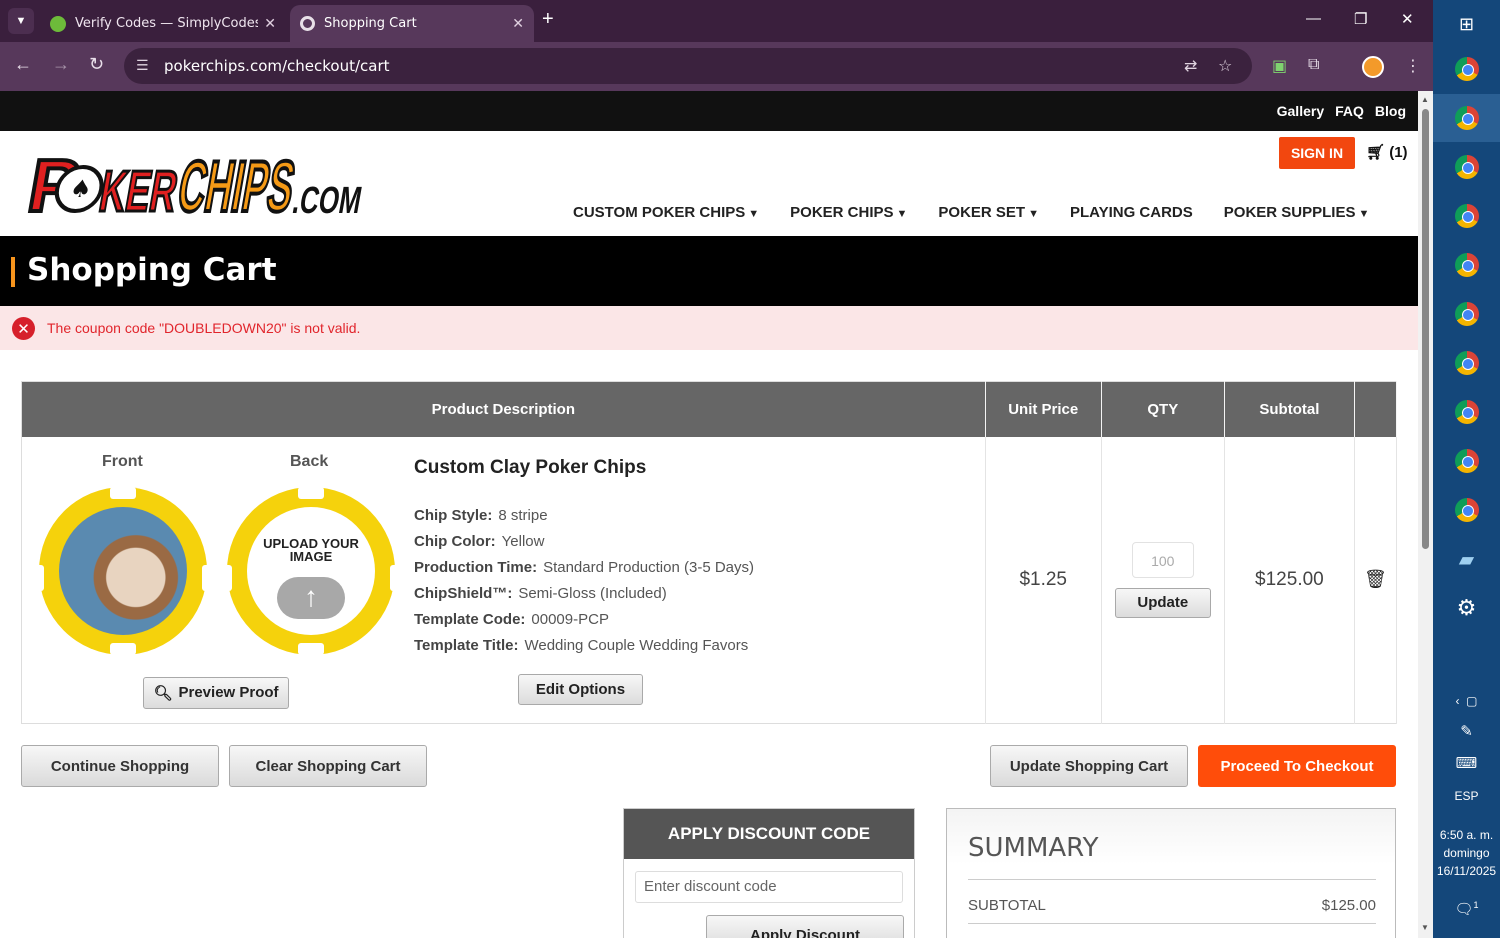  Describe the element at coordinates (769, 887) in the screenshot. I see `discount-code-input: Enter discount code` at that location.